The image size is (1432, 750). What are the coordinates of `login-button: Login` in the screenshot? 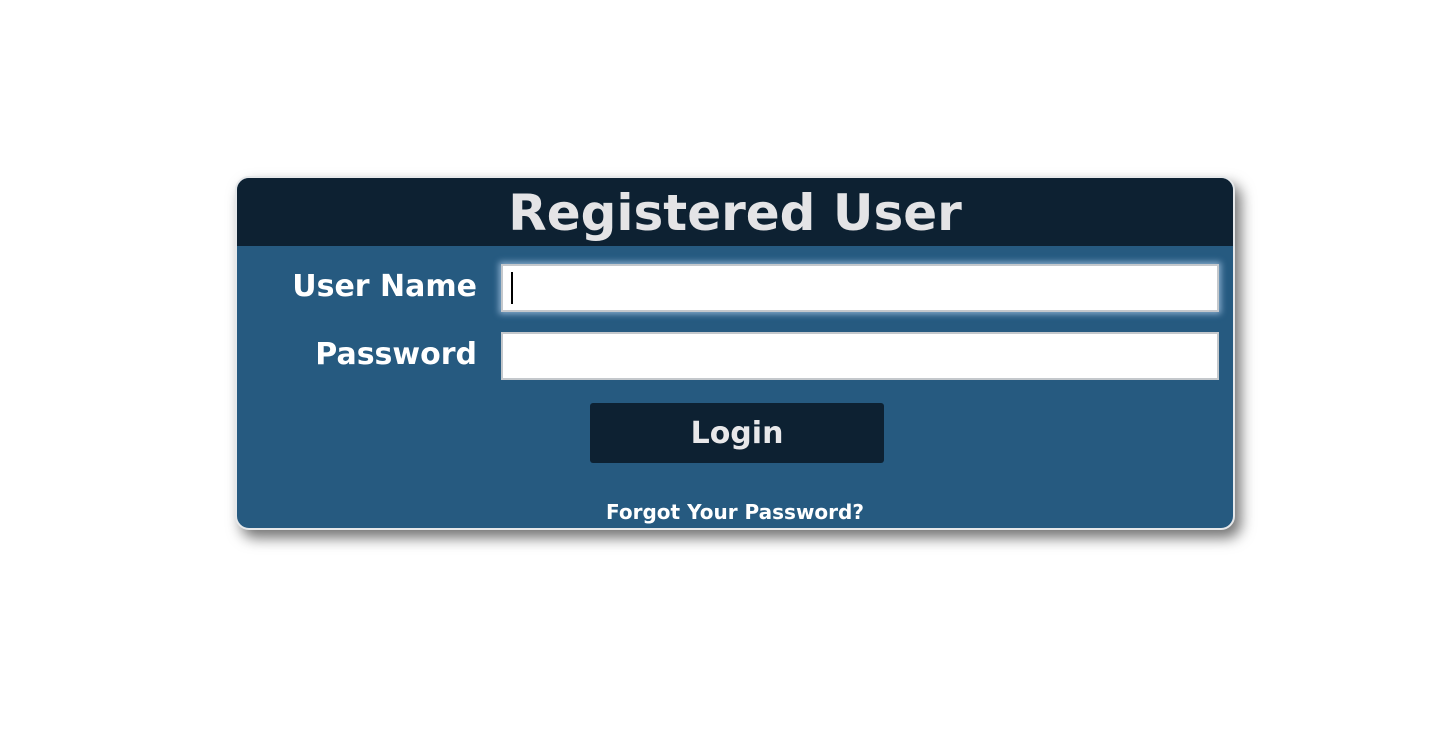 It's located at (737, 433).